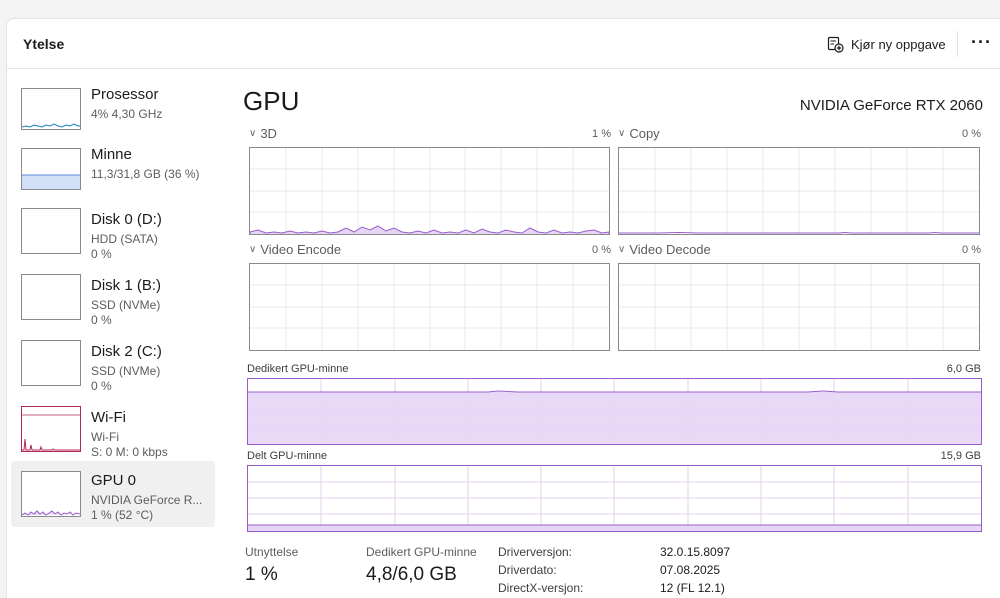 The image size is (1000, 598). I want to click on utilization-label: Utnyttelse, so click(272, 552).